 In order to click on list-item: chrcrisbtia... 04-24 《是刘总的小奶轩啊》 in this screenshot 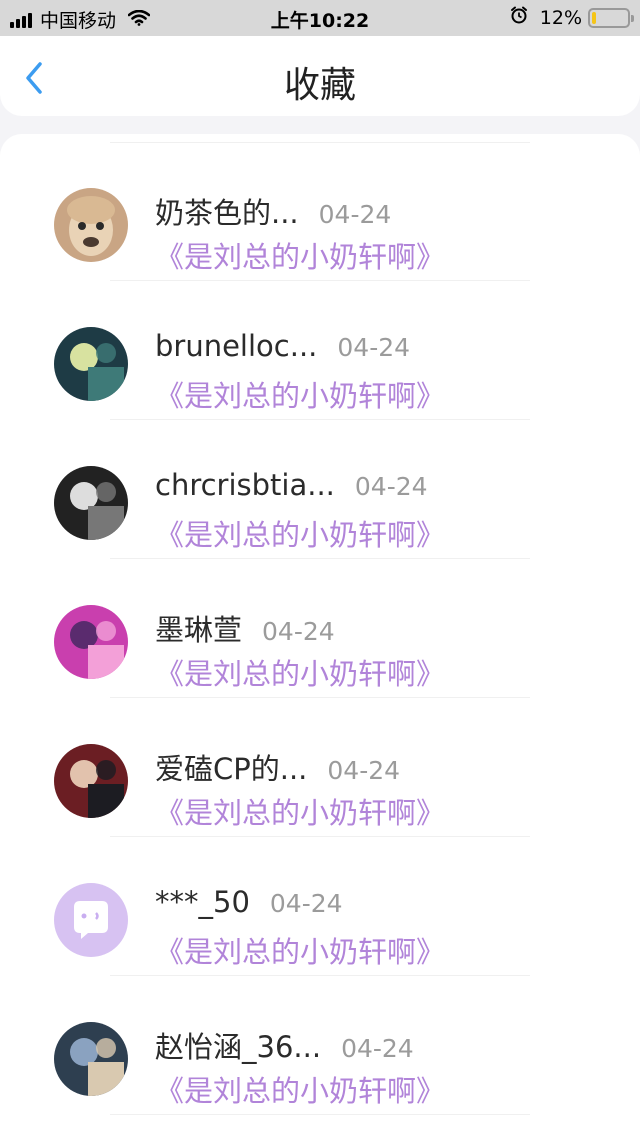, I will do `click(320, 489)`.